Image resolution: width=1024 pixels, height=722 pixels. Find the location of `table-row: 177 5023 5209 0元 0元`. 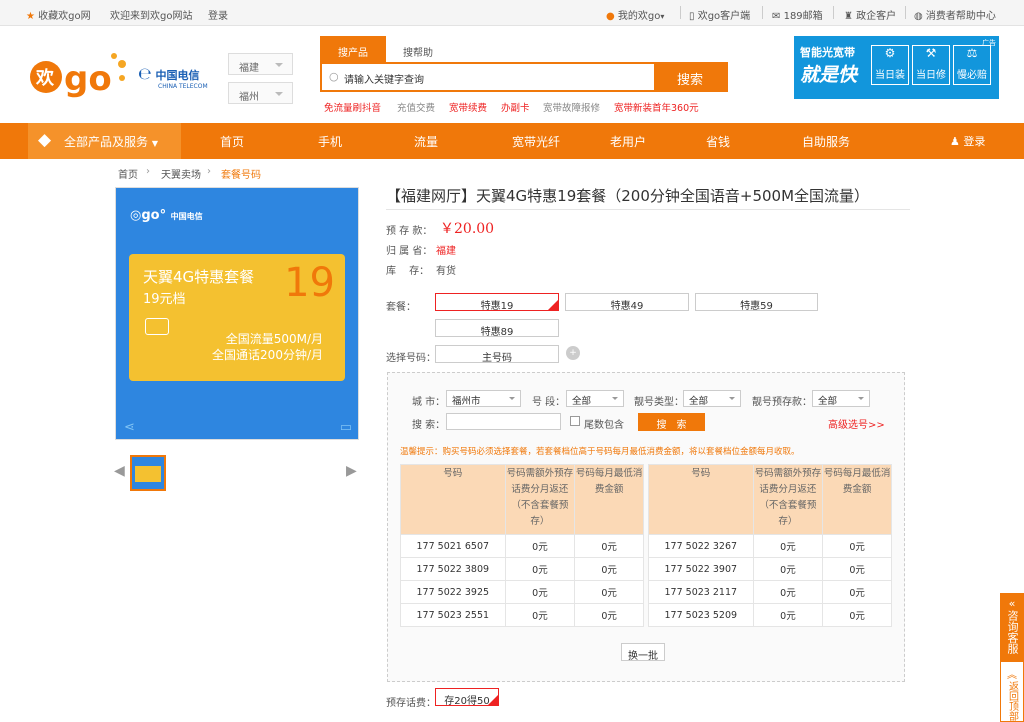

table-row: 177 5023 5209 0元 0元 is located at coordinates (770, 615).